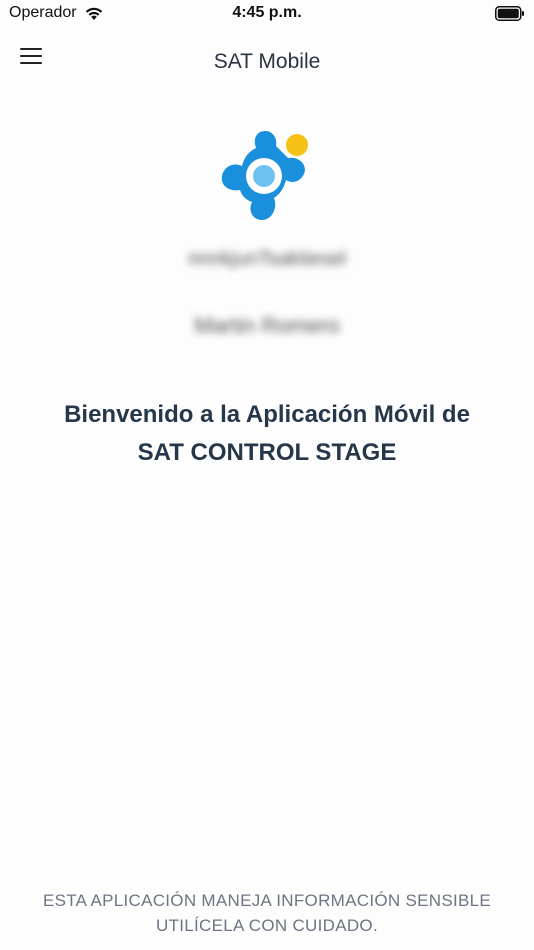  I want to click on clock-time: 4:45 p.m., so click(267, 12).